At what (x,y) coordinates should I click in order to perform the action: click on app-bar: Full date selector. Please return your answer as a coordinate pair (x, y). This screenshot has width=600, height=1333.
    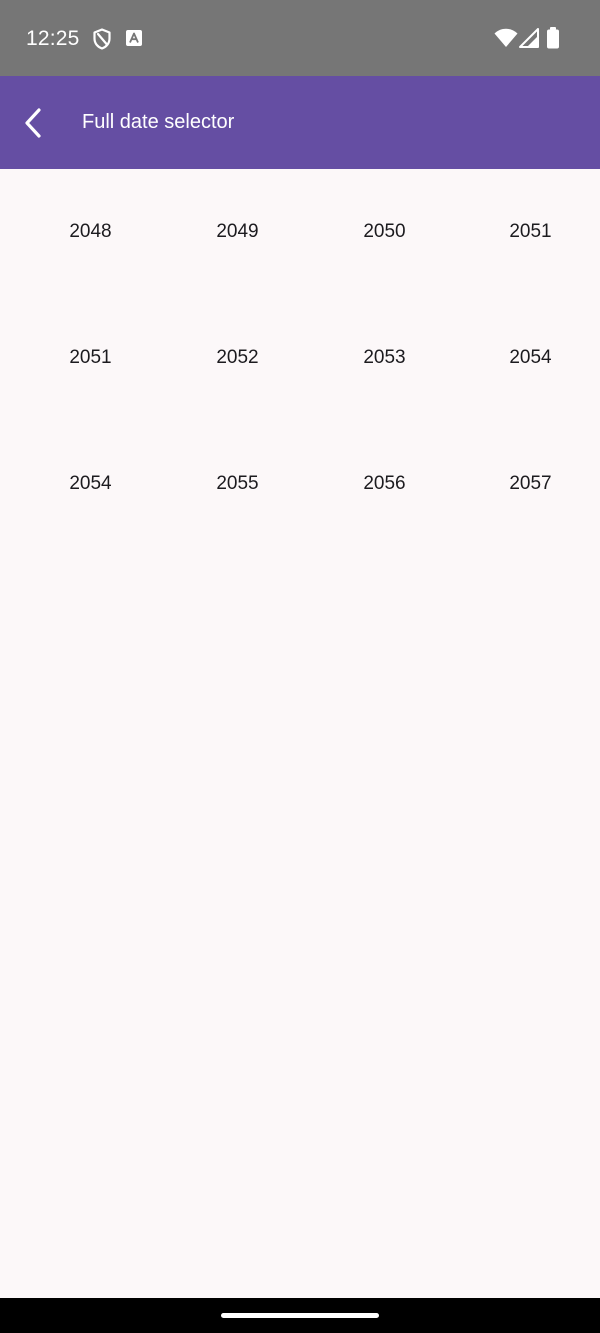
    Looking at the image, I should click on (300, 122).